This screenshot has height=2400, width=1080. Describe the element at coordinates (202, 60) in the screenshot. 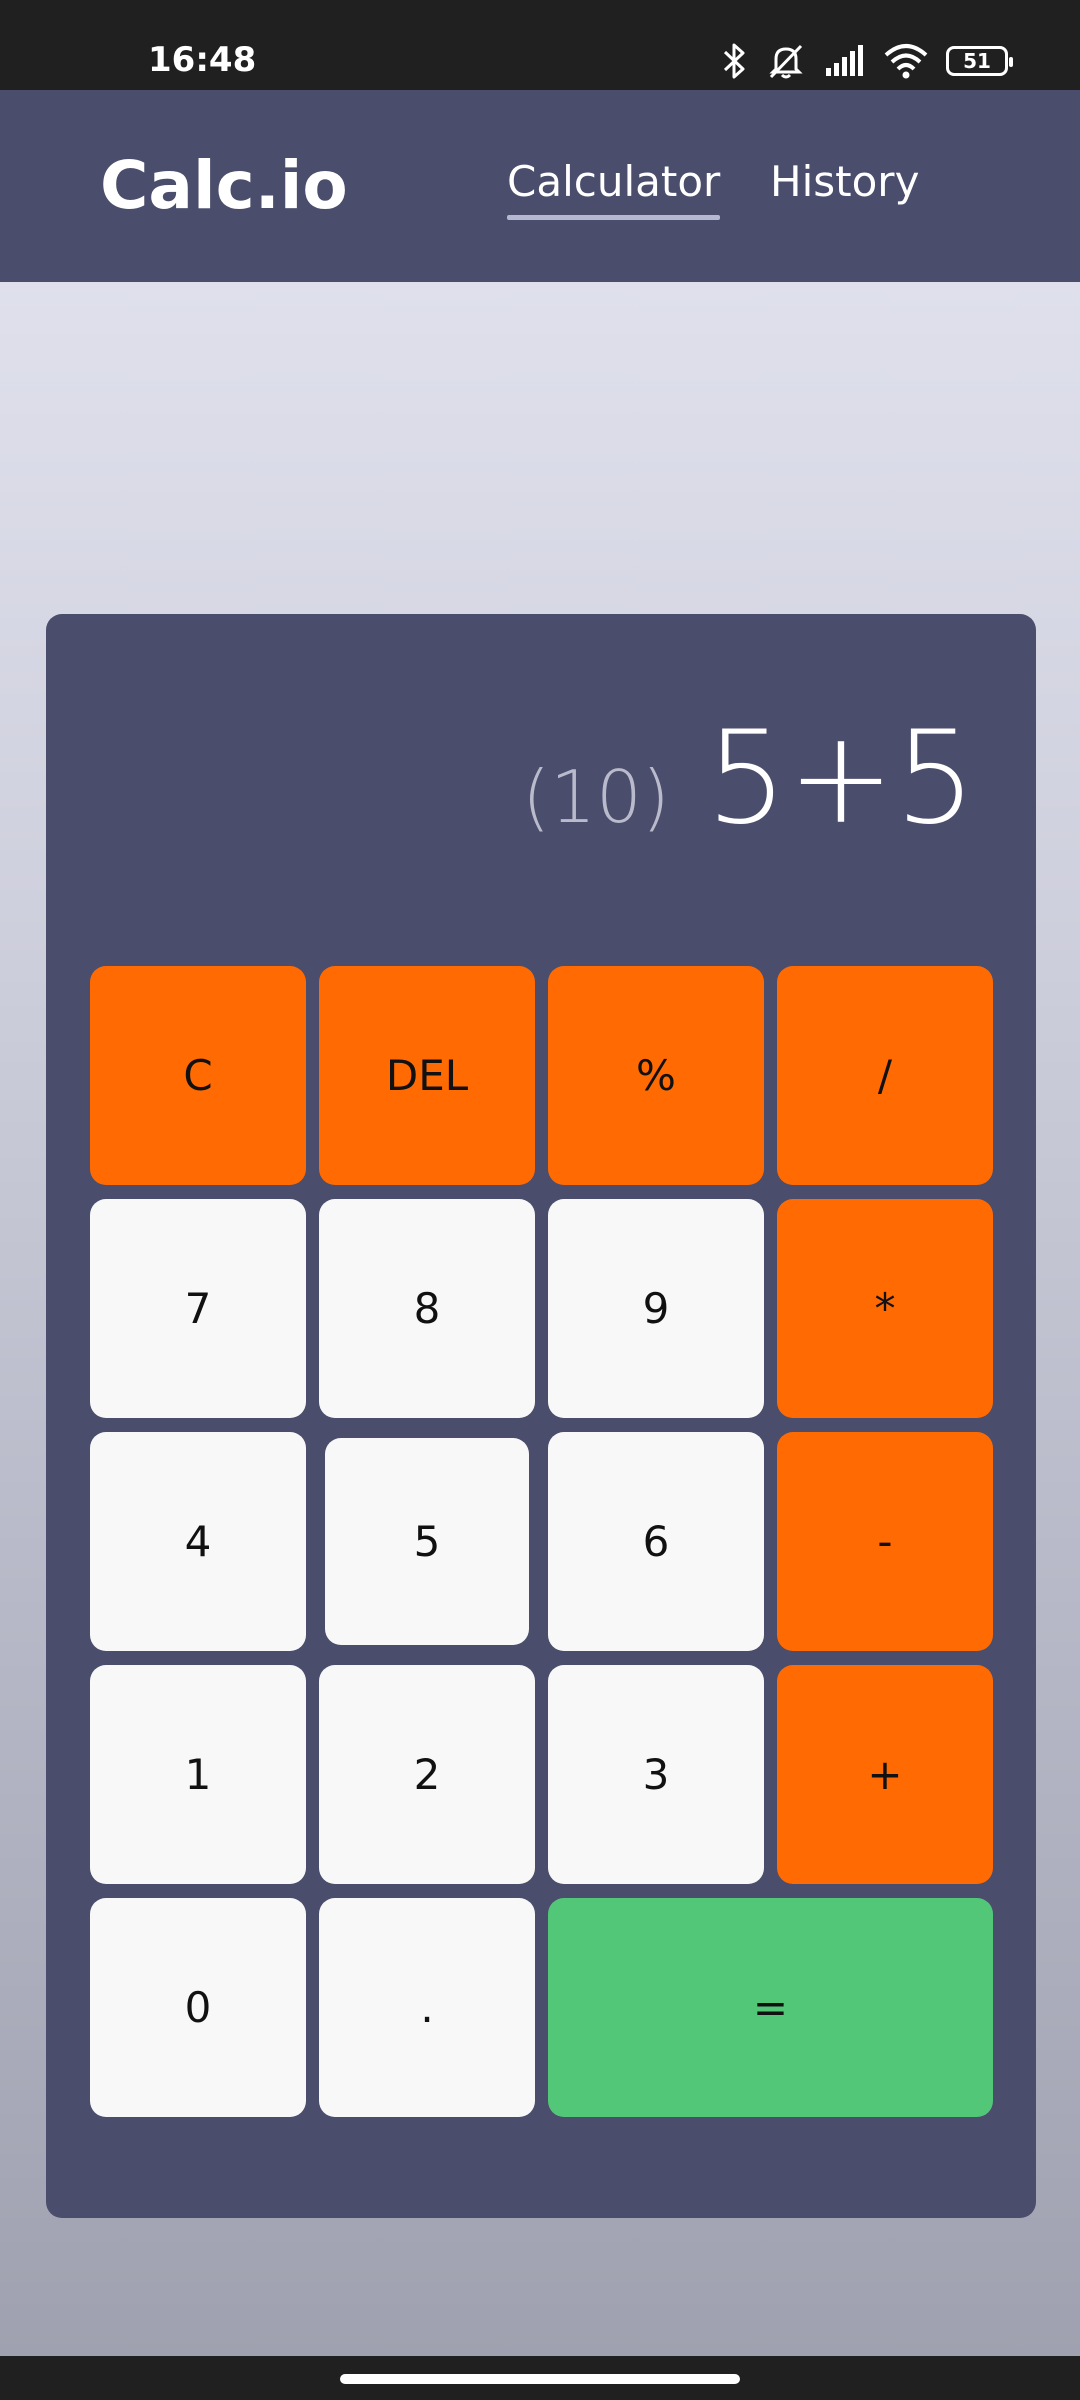

I see `status-time: 16:48` at that location.